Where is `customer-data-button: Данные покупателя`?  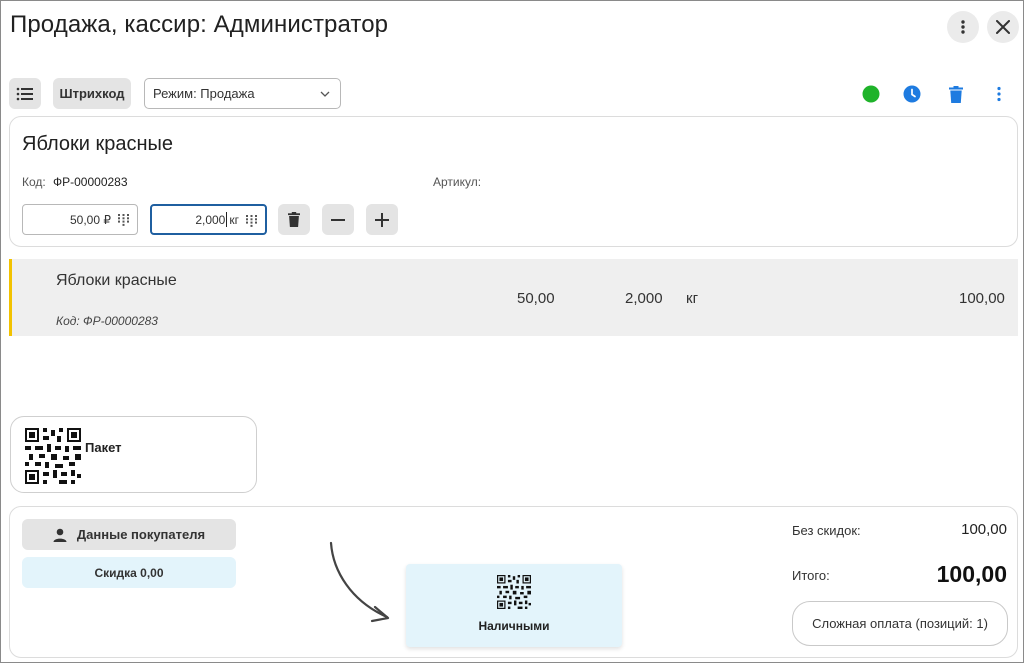 customer-data-button: Данные покупателя is located at coordinates (129, 534).